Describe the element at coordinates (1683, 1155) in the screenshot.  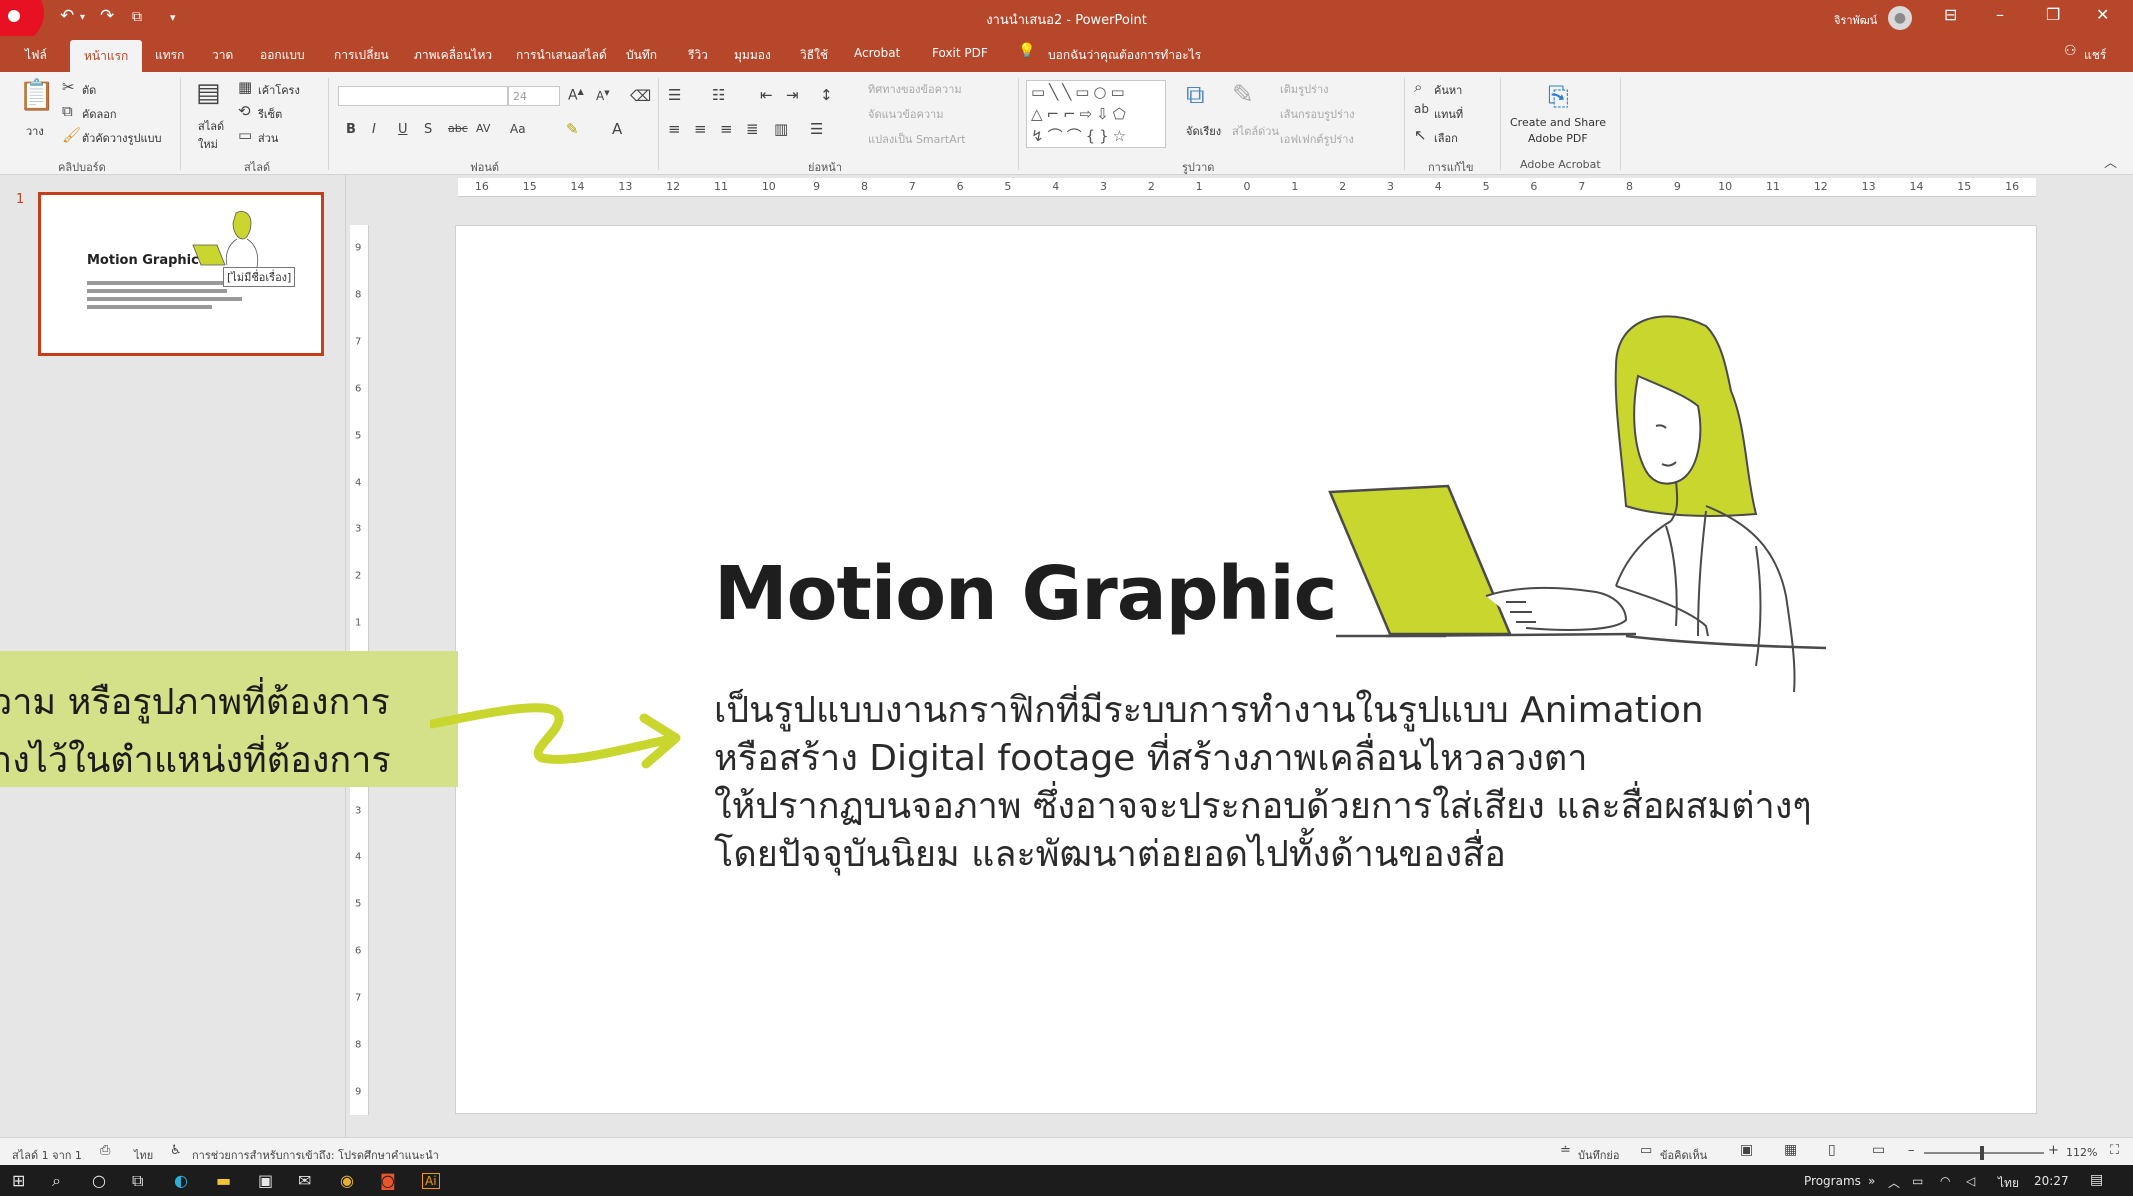
I see `comments-button: ข้อคิดเห็น` at that location.